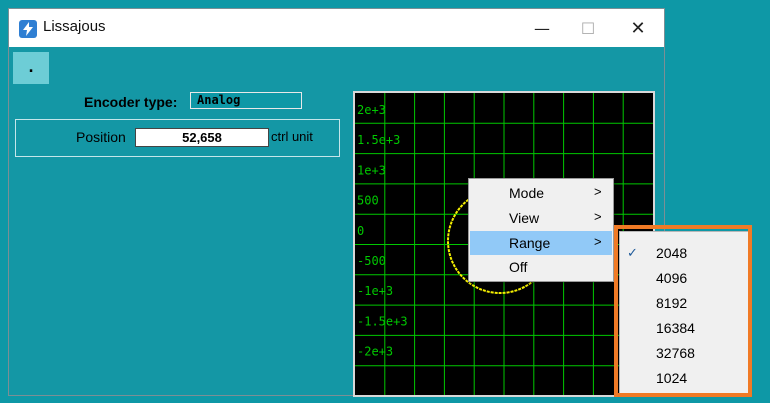 This screenshot has height=403, width=770. I want to click on app-icon, so click(28, 29).